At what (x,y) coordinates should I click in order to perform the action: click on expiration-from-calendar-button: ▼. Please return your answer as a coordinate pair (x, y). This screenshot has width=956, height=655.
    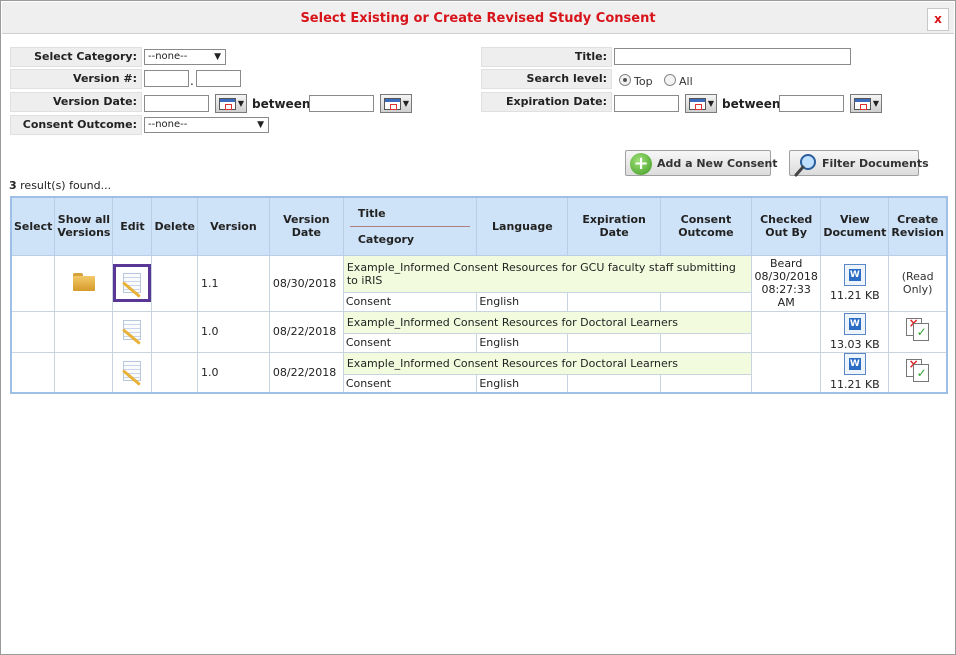
    Looking at the image, I should click on (701, 103).